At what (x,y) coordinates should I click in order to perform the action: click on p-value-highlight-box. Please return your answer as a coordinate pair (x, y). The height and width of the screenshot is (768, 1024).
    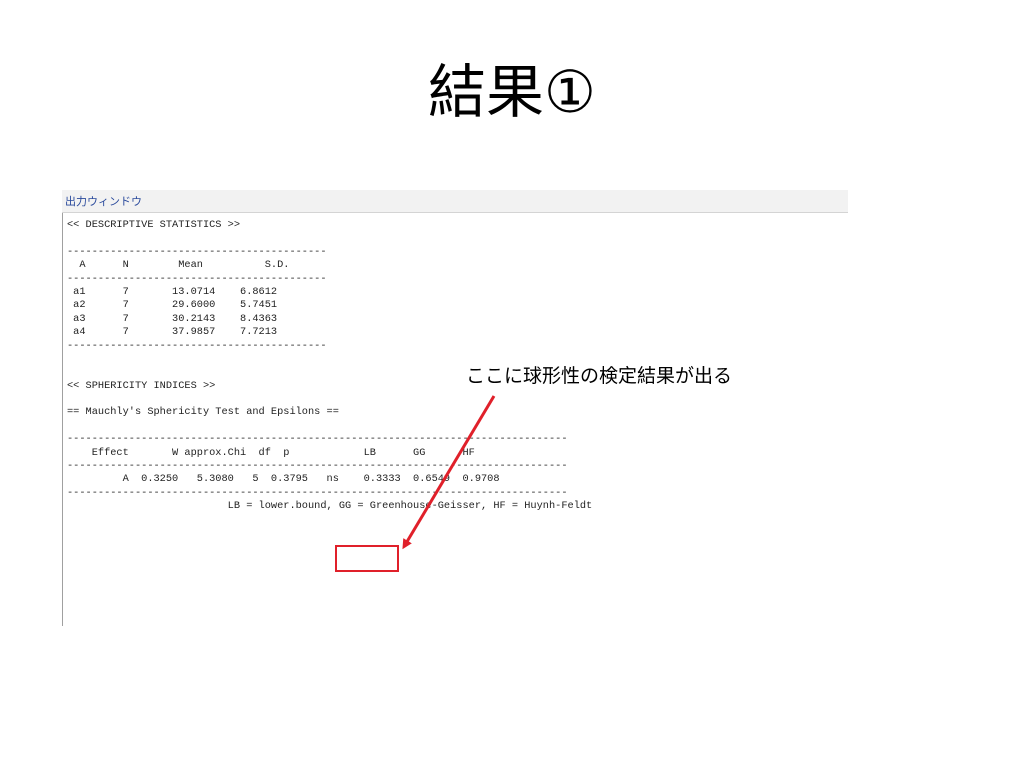
    Looking at the image, I should click on (367, 558).